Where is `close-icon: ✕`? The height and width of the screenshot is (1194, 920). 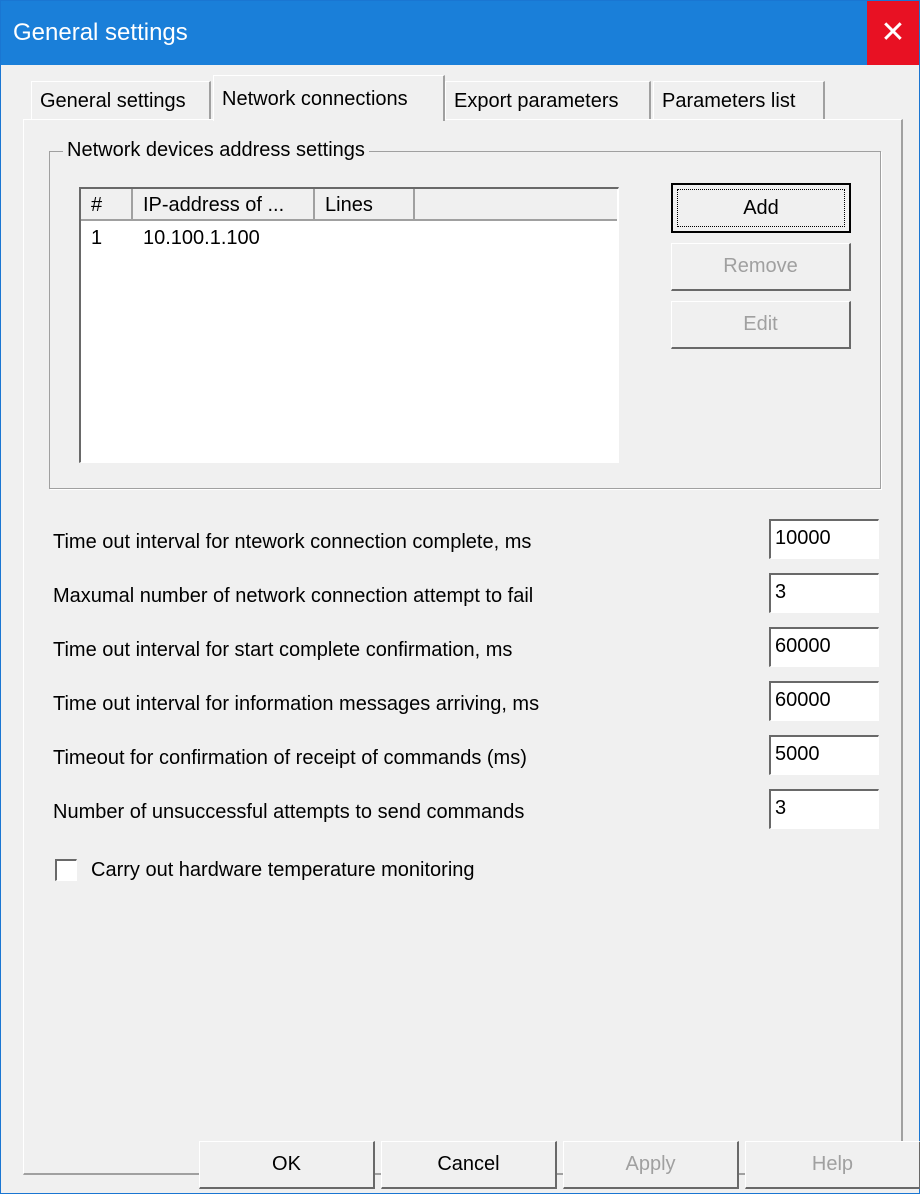
close-icon: ✕ is located at coordinates (893, 32).